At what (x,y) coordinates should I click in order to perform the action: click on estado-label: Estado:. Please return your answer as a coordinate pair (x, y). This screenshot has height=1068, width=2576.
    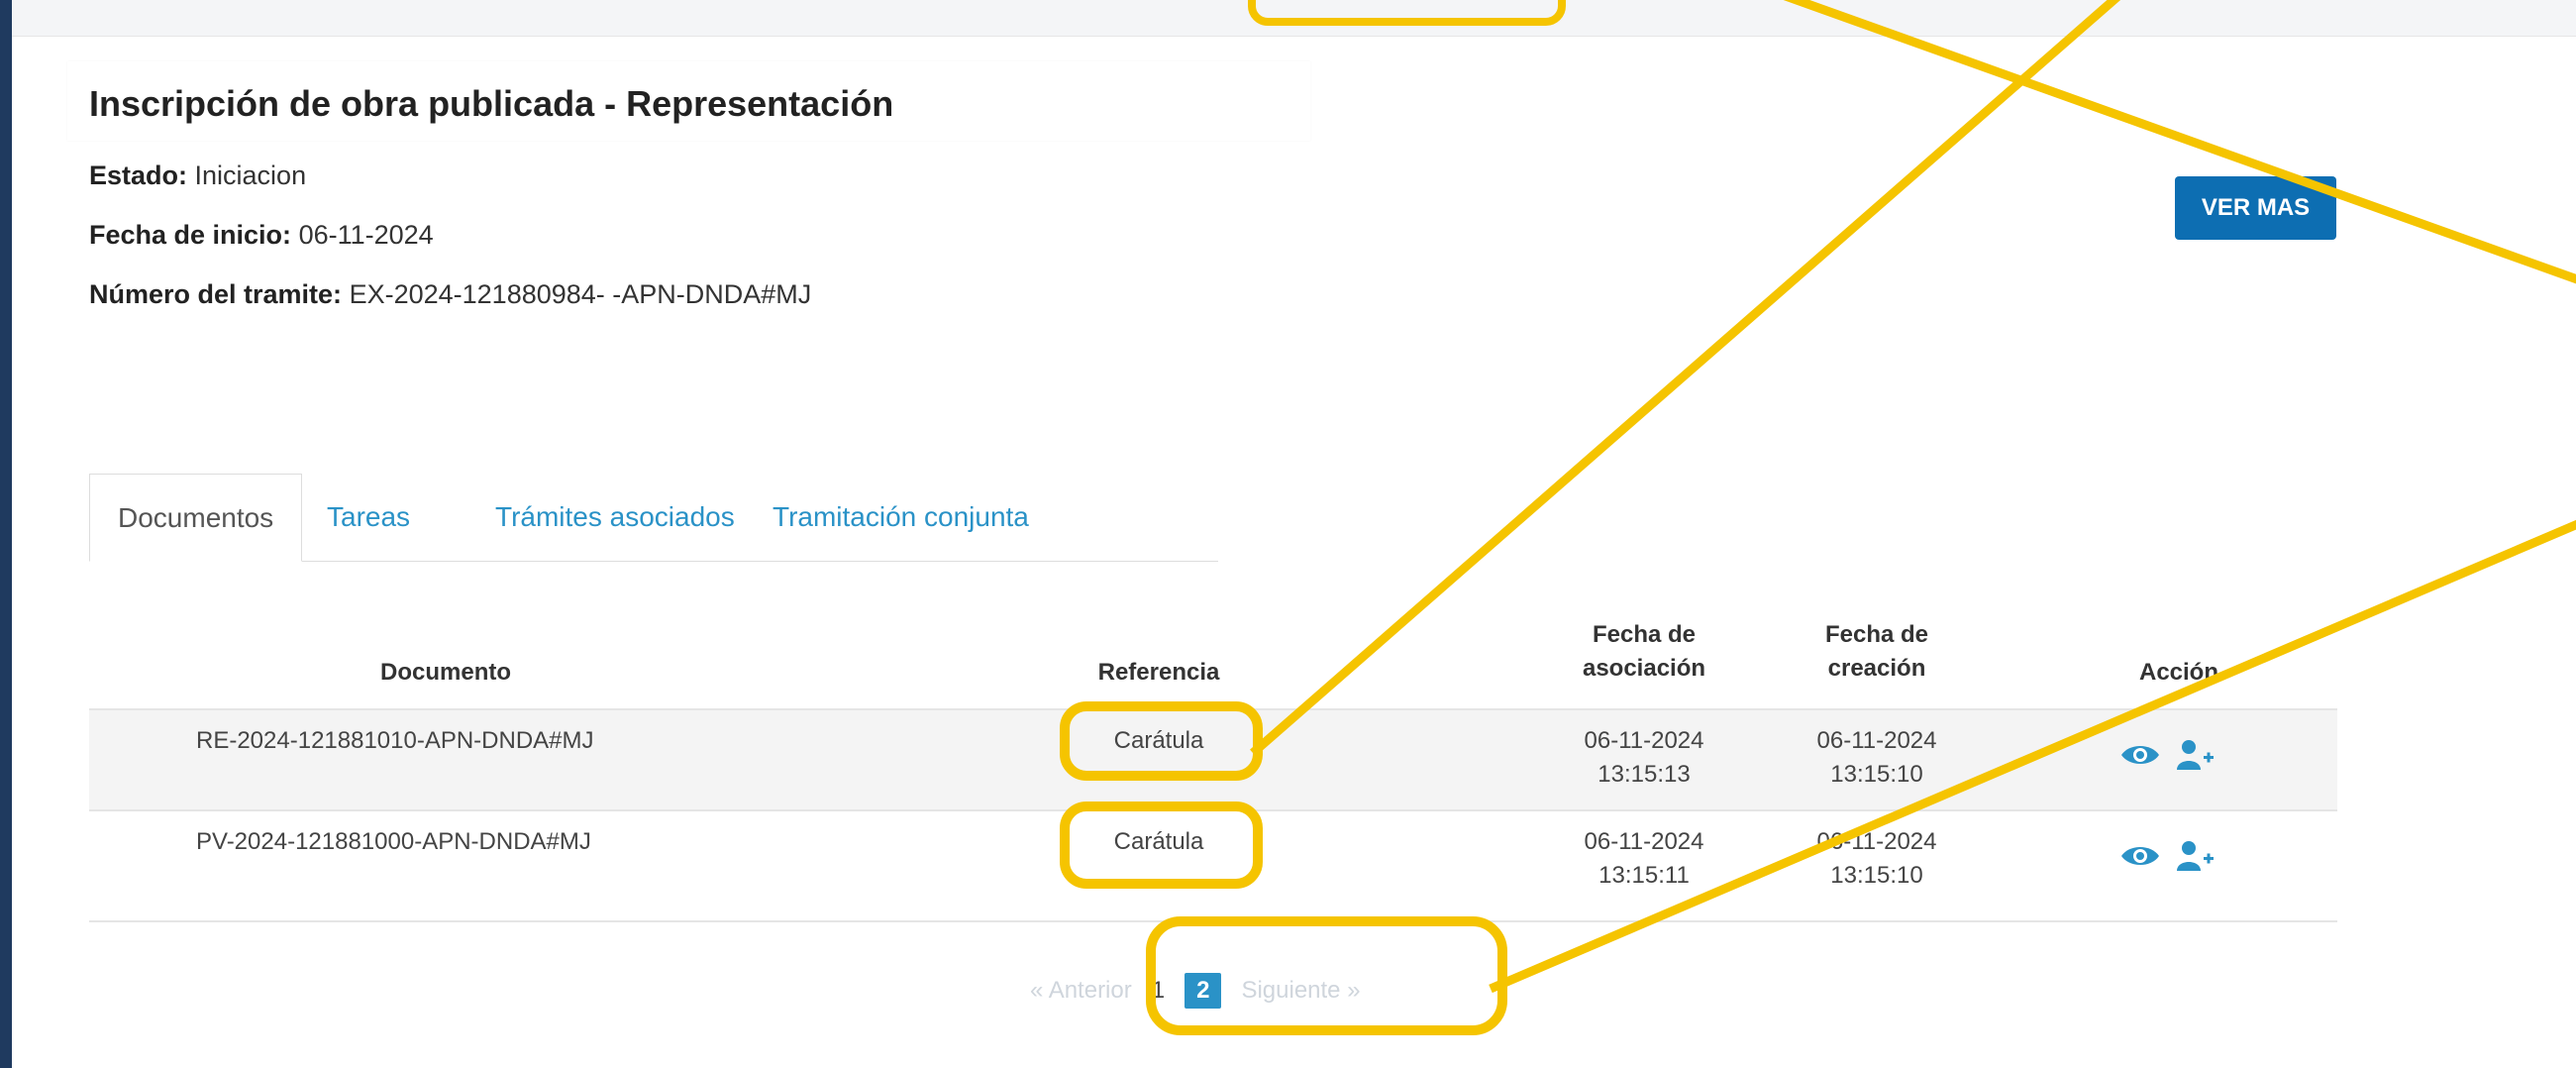
    Looking at the image, I should click on (138, 175).